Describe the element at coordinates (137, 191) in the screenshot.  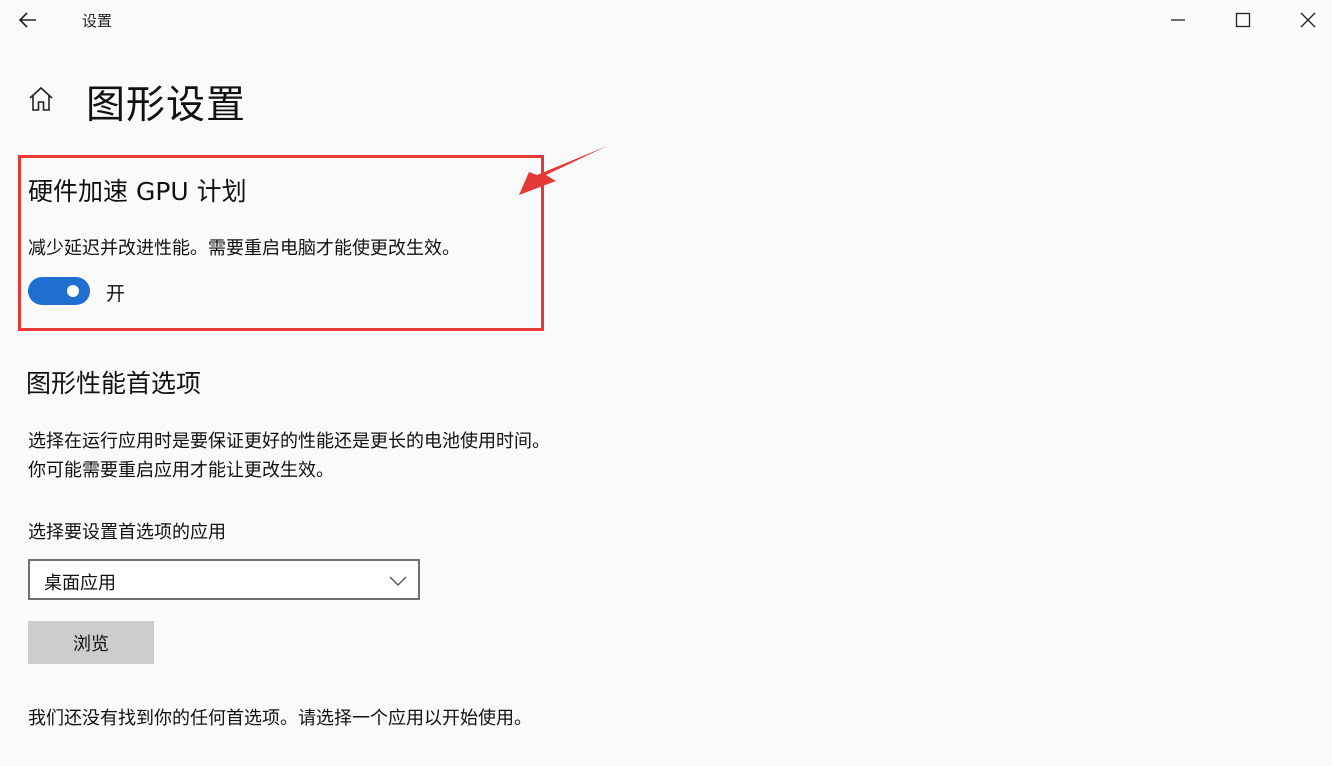
I see `gpu-scheduling-title: 硬件加速 GPU 计划` at that location.